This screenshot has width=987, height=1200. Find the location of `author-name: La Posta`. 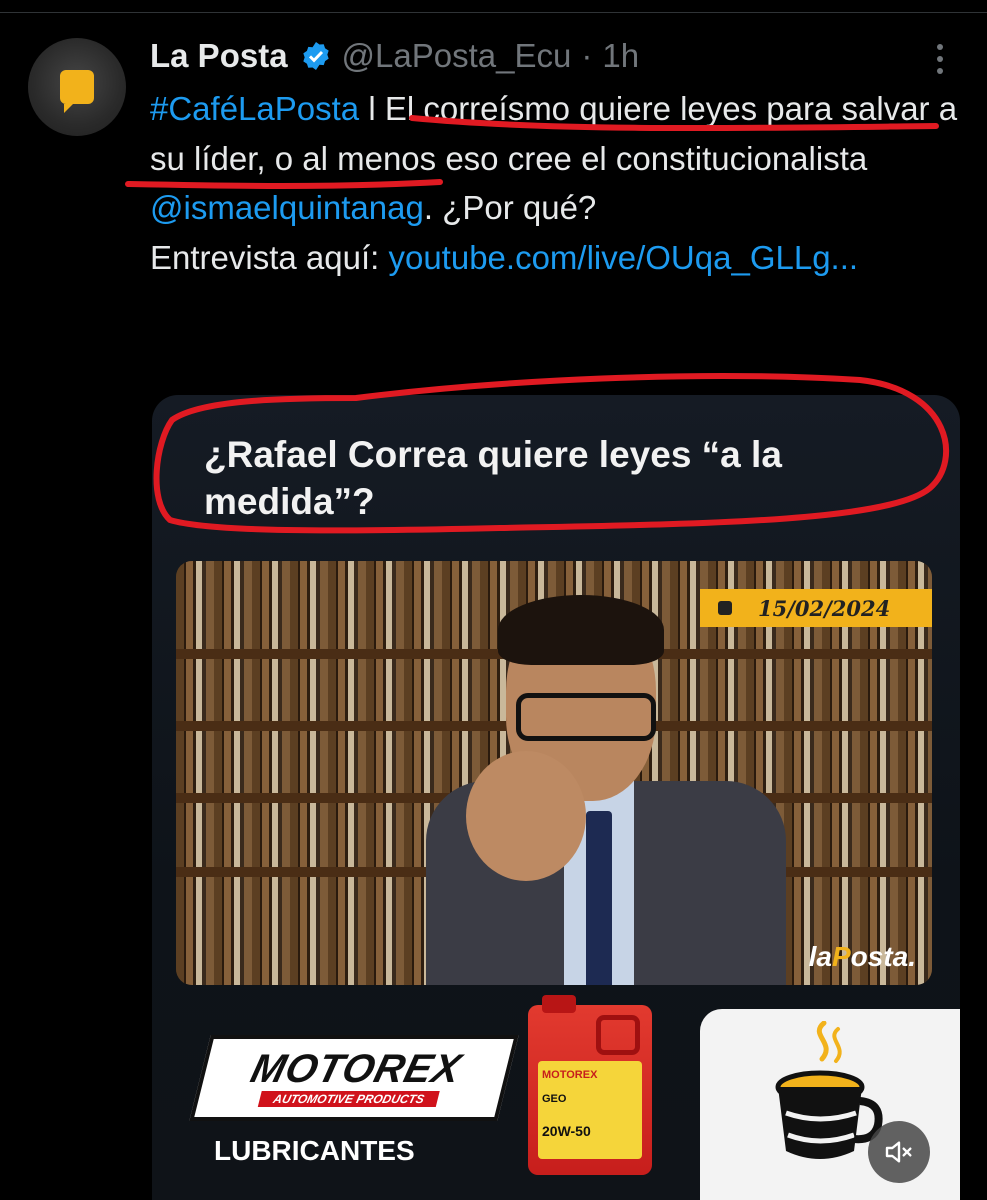

author-name: La Posta is located at coordinates (219, 56).